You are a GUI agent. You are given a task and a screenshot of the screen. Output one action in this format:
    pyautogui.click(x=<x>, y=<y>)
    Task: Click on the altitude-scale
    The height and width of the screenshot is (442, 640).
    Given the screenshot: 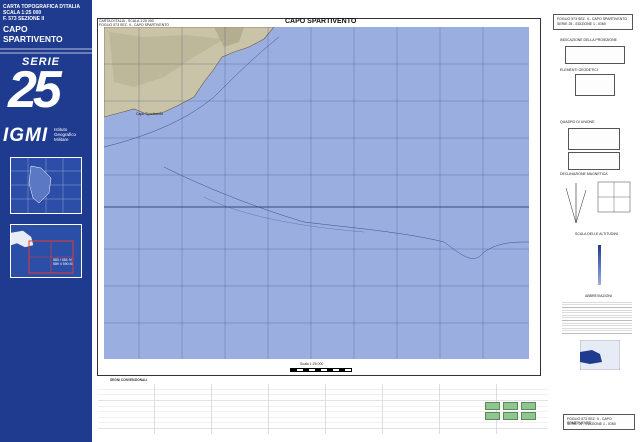 What is the action you would take?
    pyautogui.click(x=599, y=265)
    